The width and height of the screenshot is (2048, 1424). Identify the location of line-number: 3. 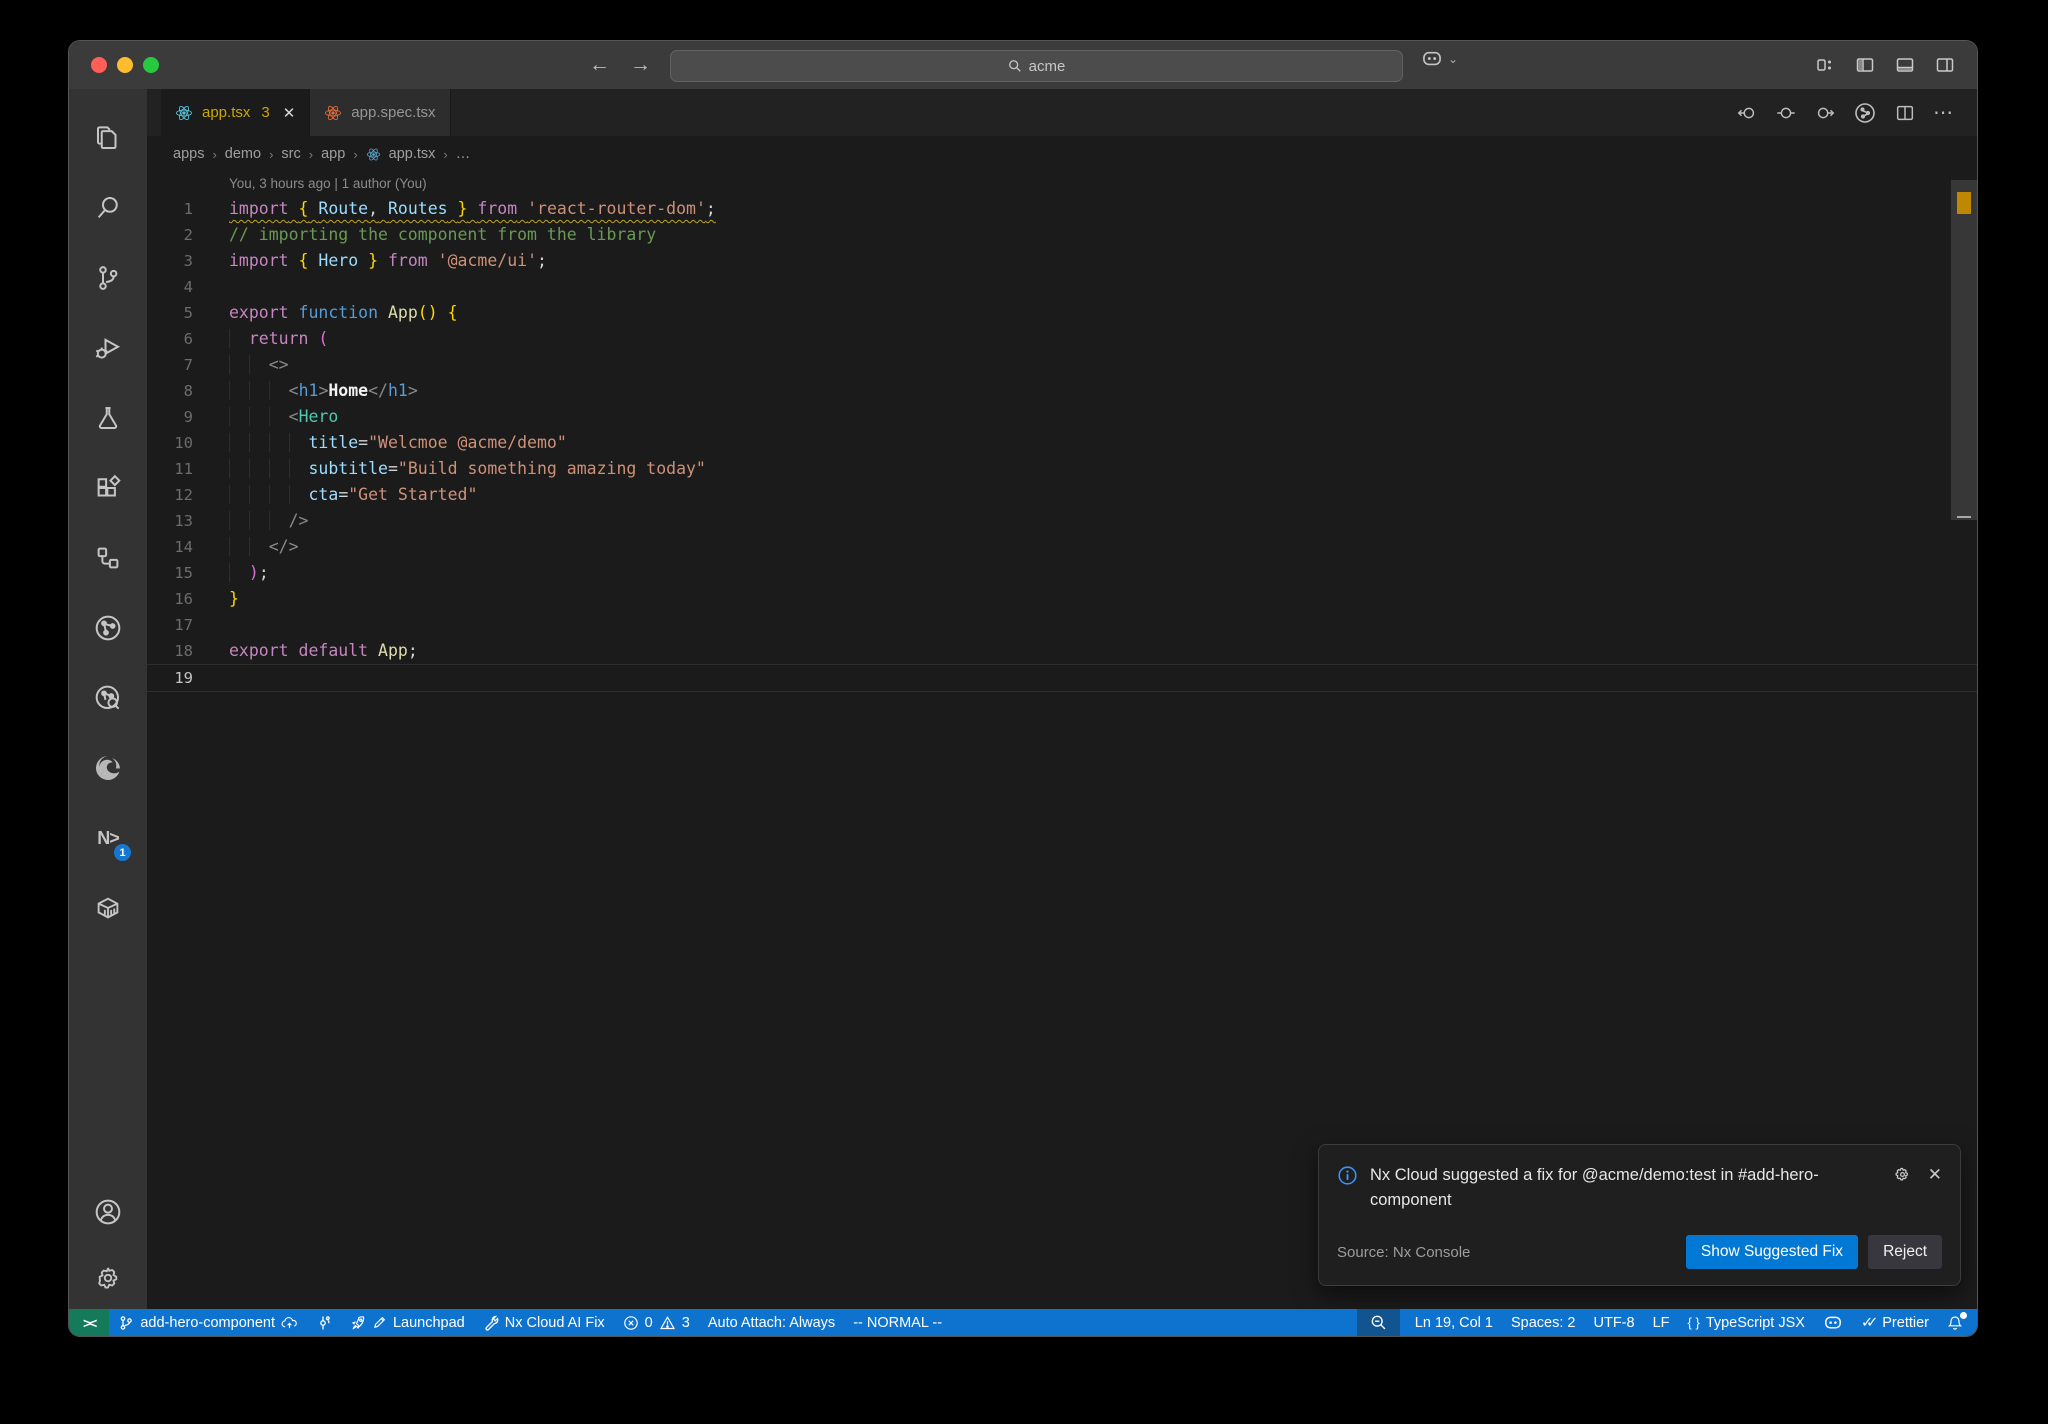
(188, 261).